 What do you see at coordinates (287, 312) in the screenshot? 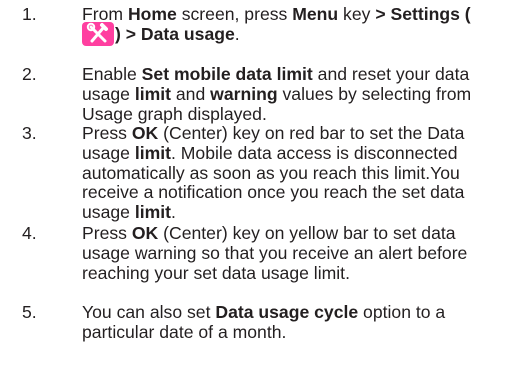
I see `bold-term: Data usage cycle` at bounding box center [287, 312].